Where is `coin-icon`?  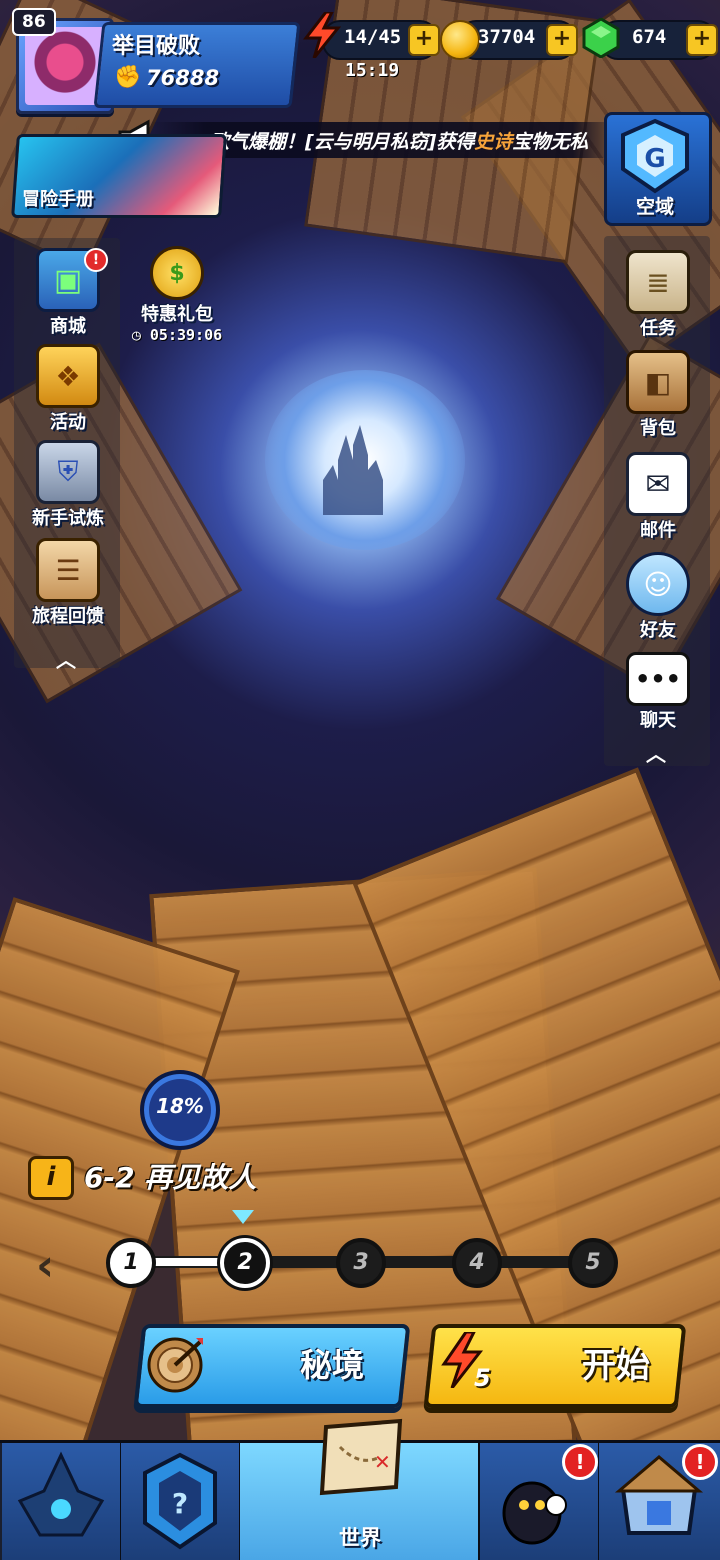 coin-icon is located at coordinates (460, 40).